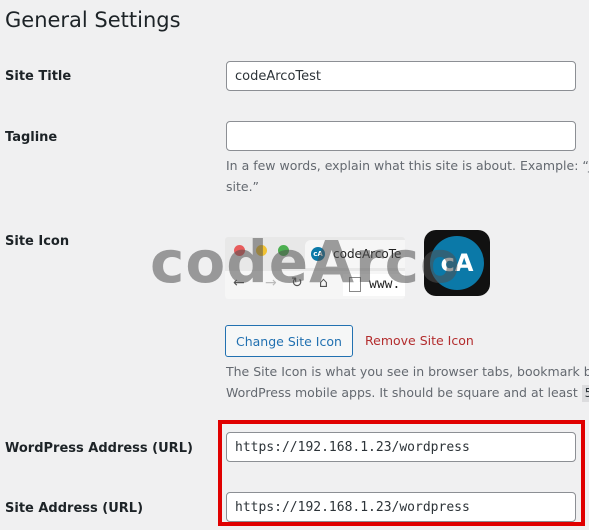 This screenshot has width=589, height=530. What do you see at coordinates (367, 254) in the screenshot?
I see `preview-tab-title: codeArcoTe` at bounding box center [367, 254].